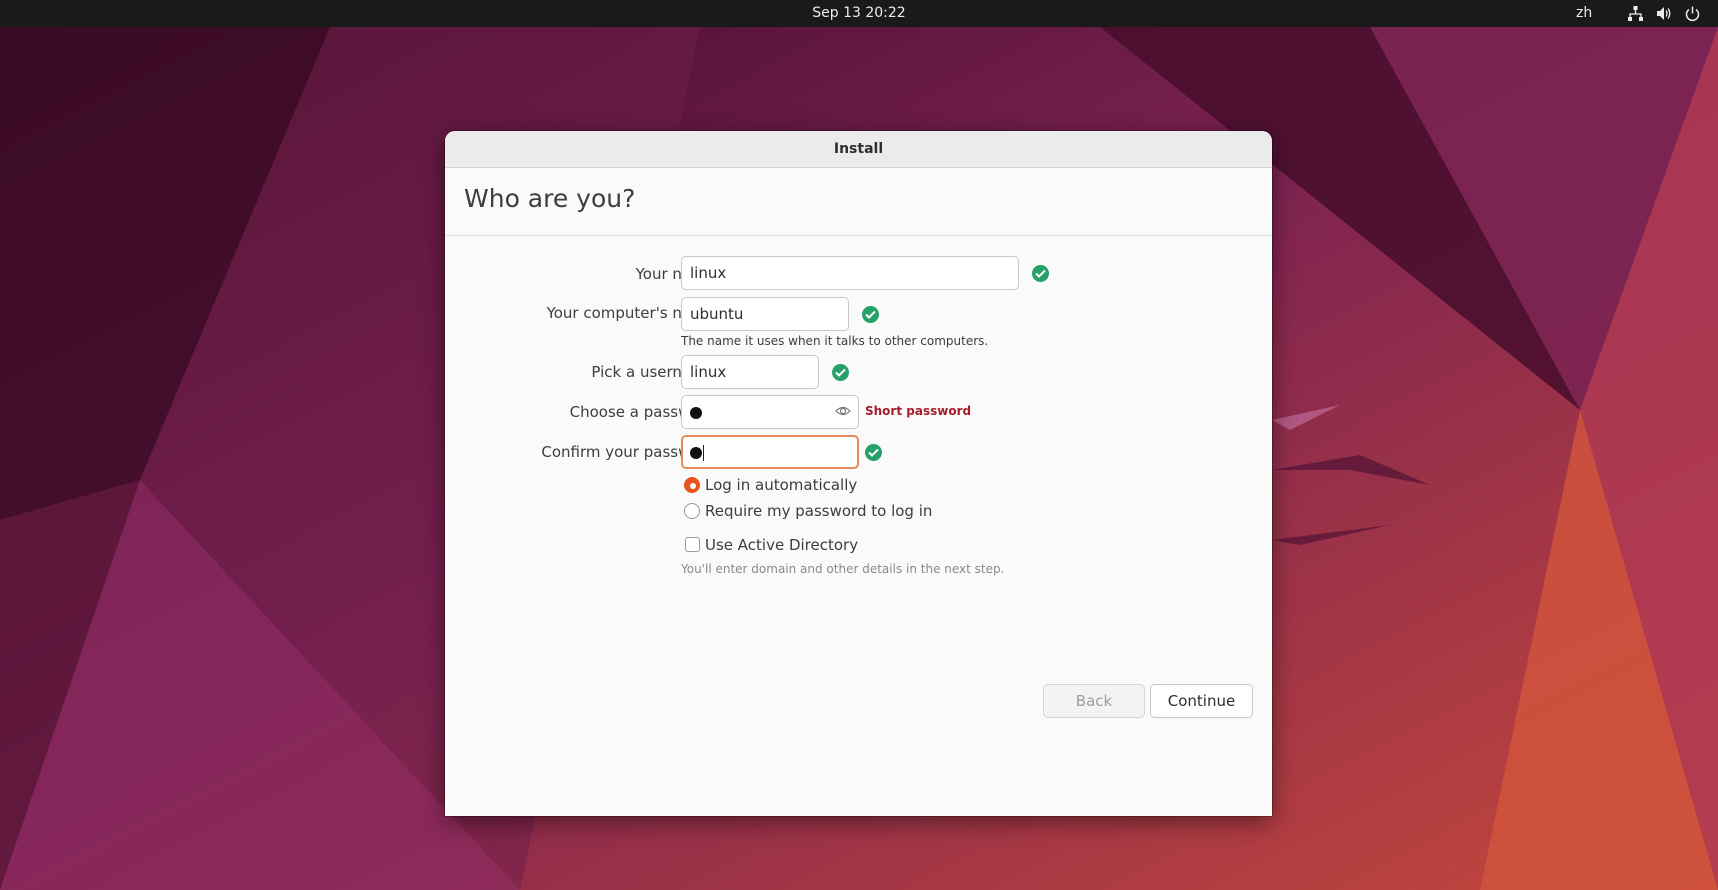  I want to click on active-directory-checkbox, so click(692, 544).